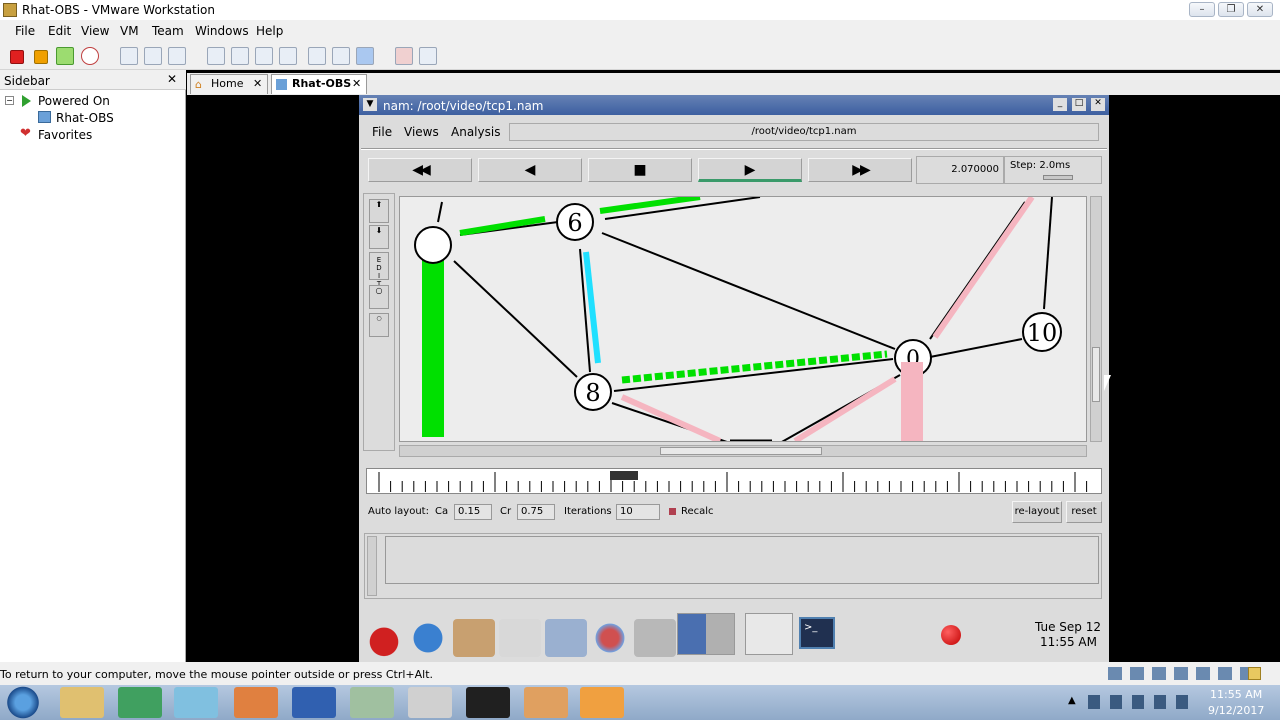  I want to click on annotation-pane, so click(733, 566).